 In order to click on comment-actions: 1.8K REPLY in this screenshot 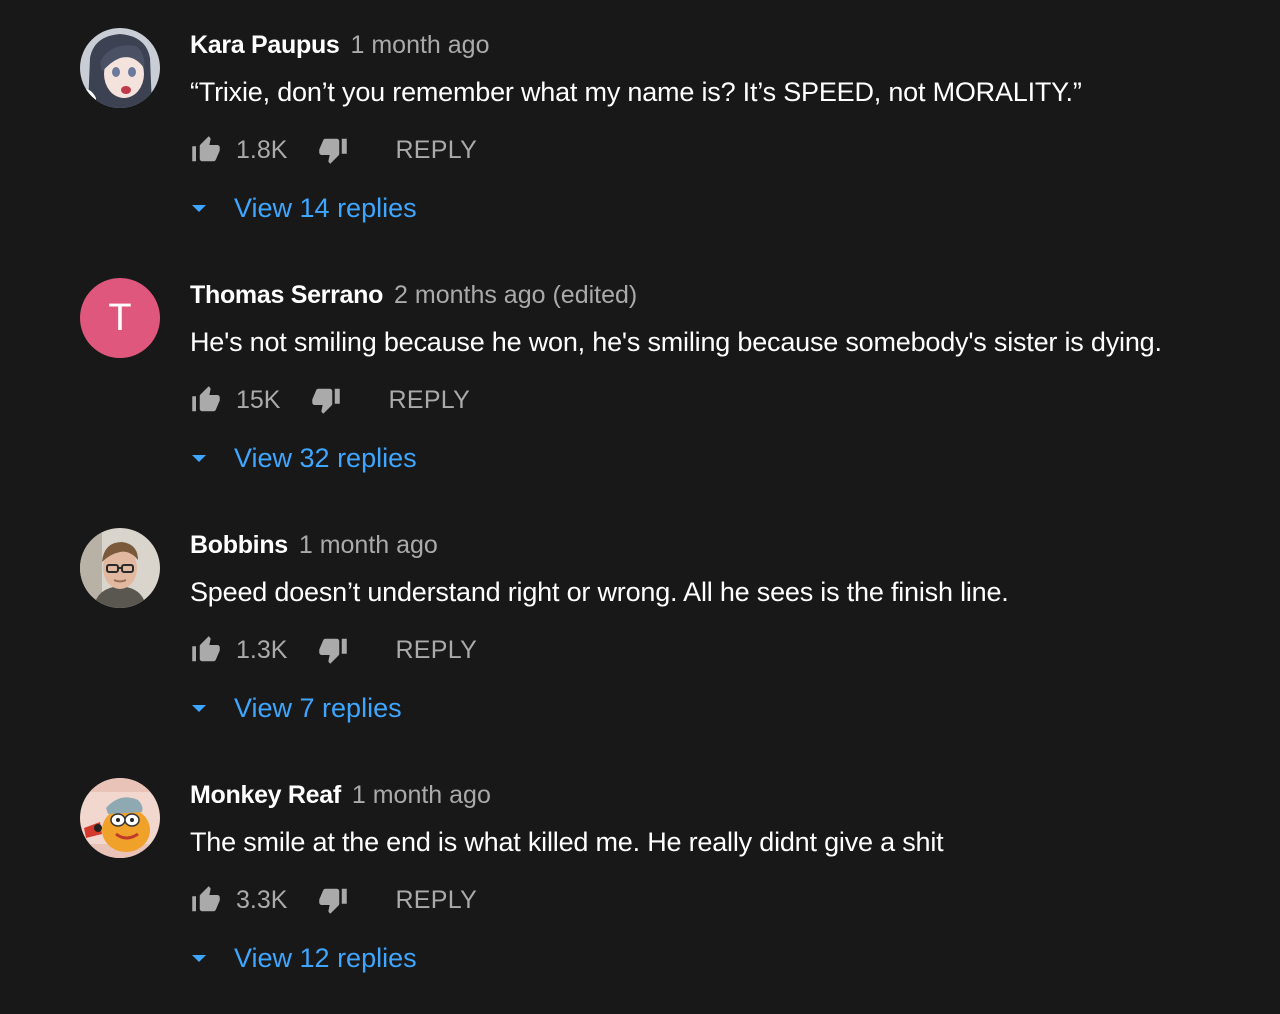, I will do `click(333, 150)`.